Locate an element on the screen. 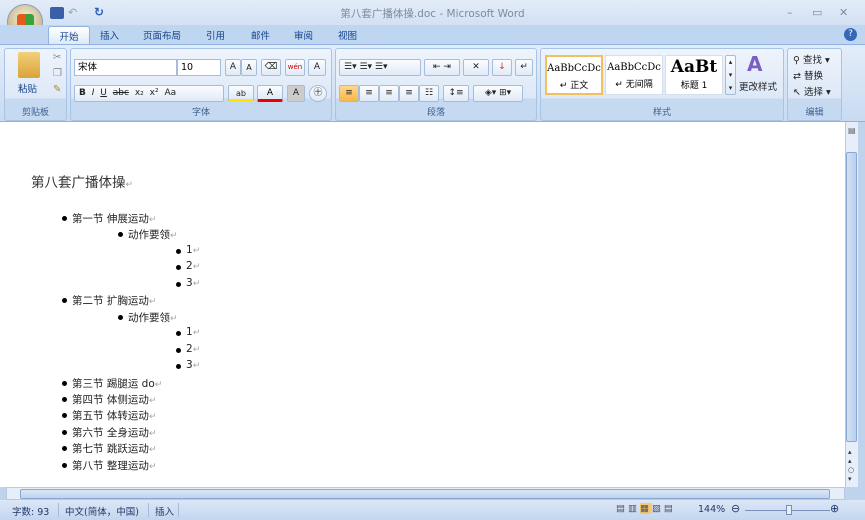  tab-review: 审阅 is located at coordinates (303, 35).